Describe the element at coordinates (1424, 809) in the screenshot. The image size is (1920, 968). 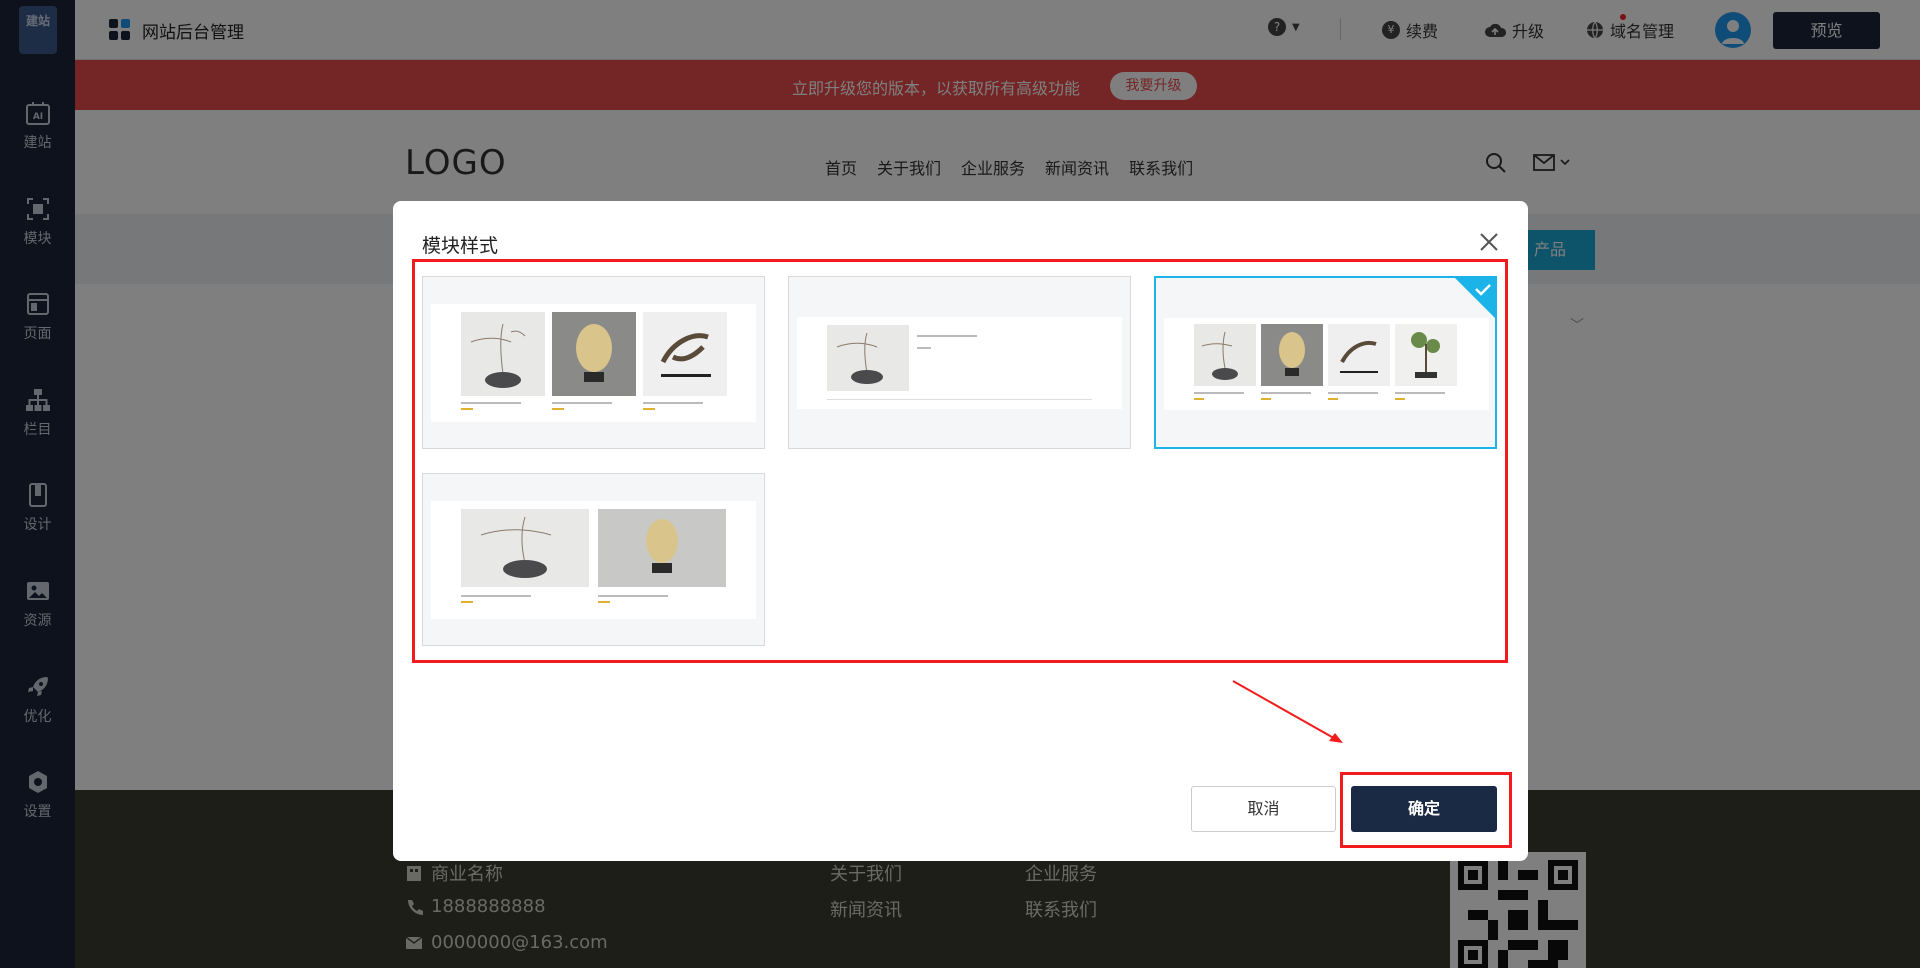
I see `confirm-button: 确定` at that location.